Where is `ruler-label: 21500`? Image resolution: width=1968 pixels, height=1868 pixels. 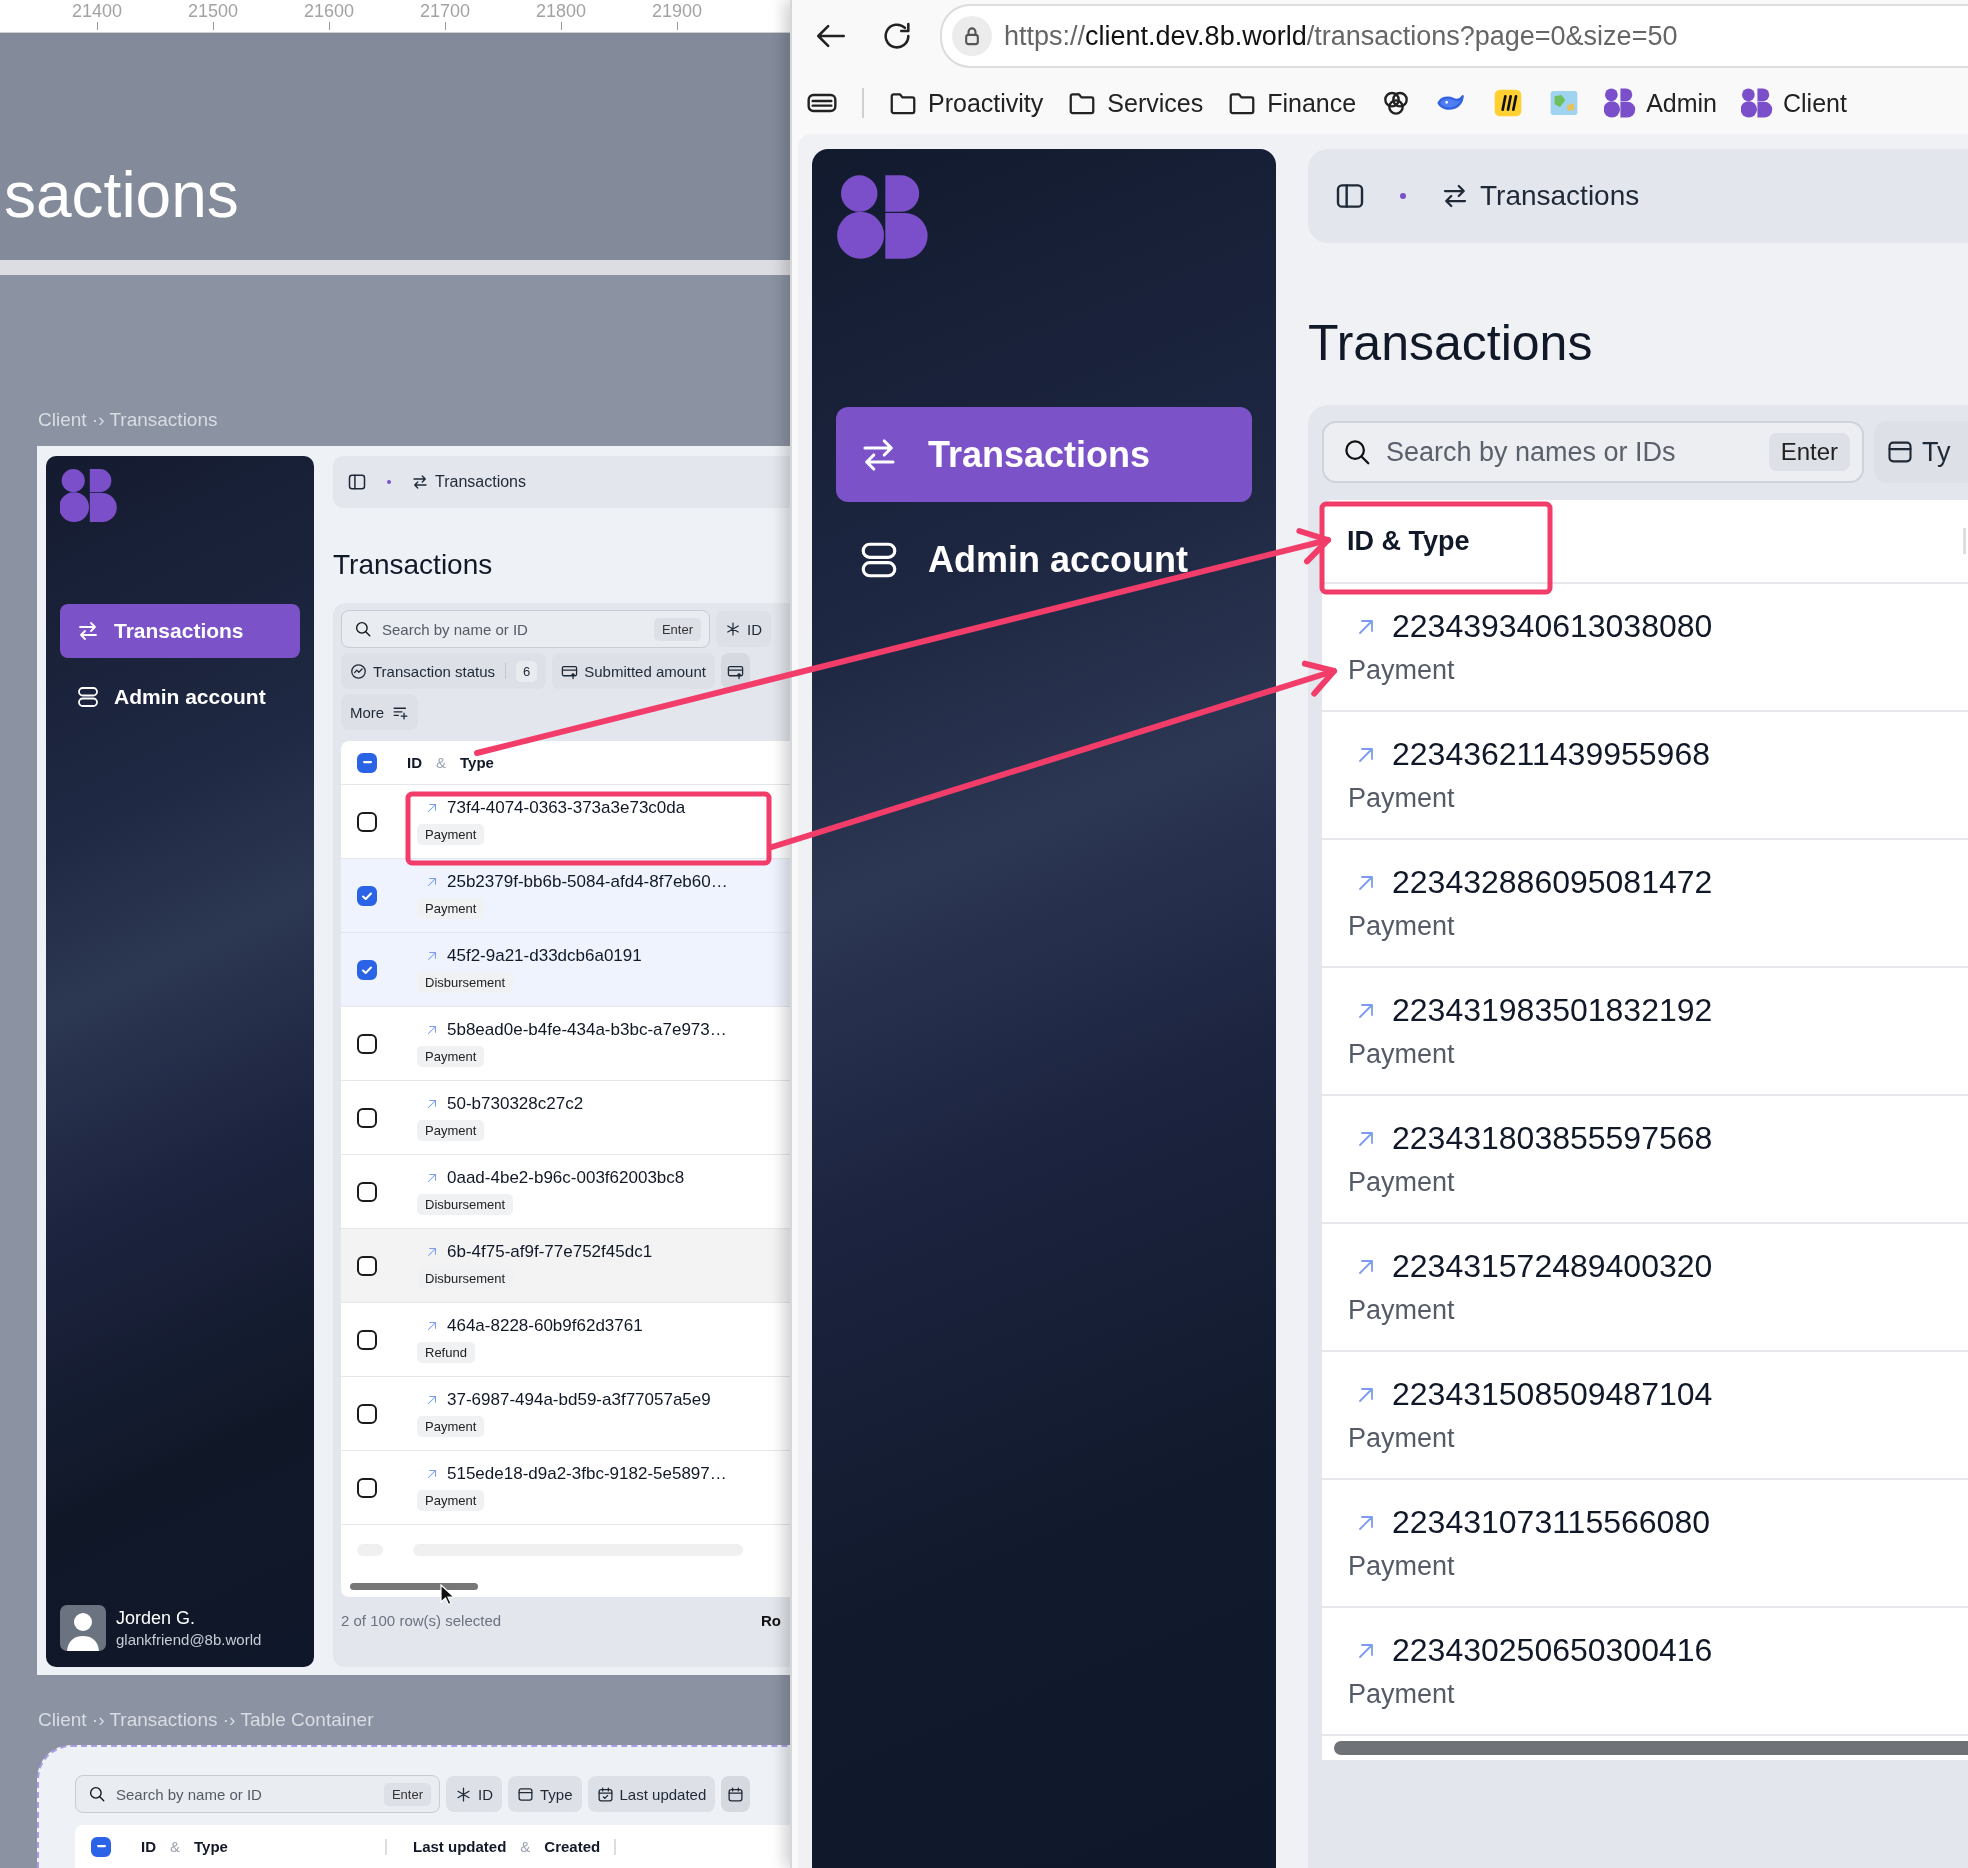 ruler-label: 21500 is located at coordinates (213, 11).